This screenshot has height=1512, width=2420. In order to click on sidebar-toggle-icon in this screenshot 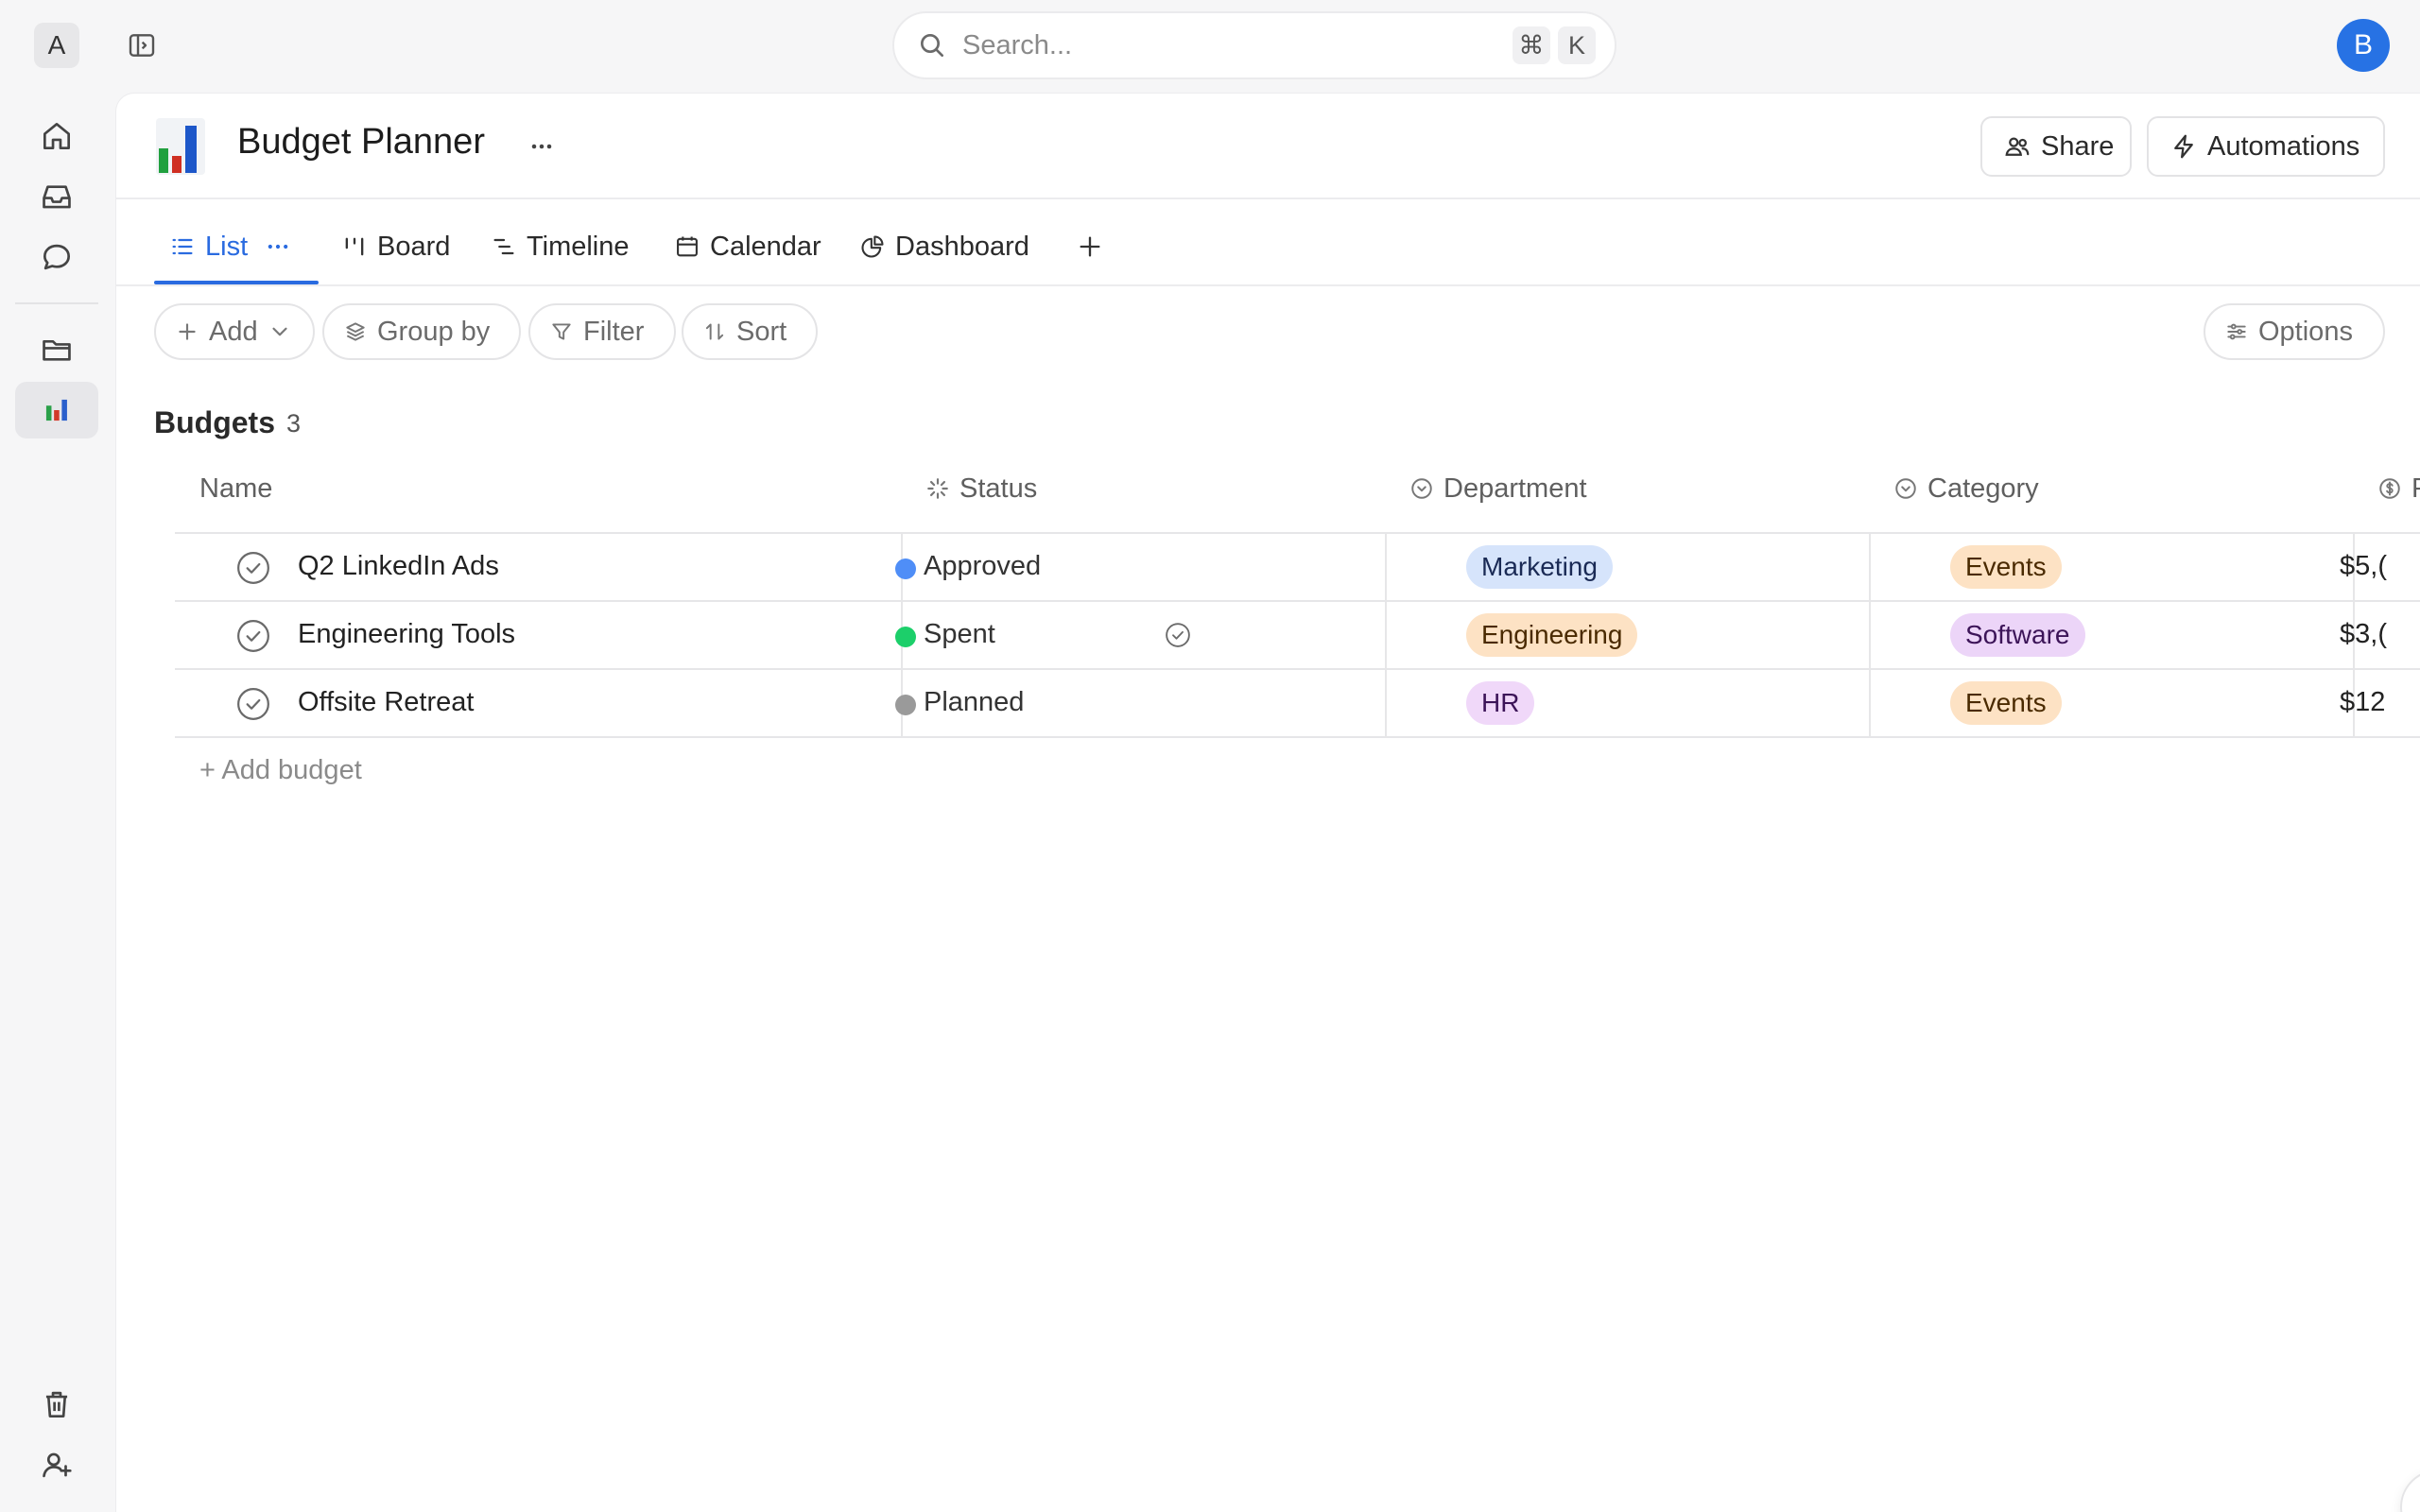, I will do `click(142, 45)`.